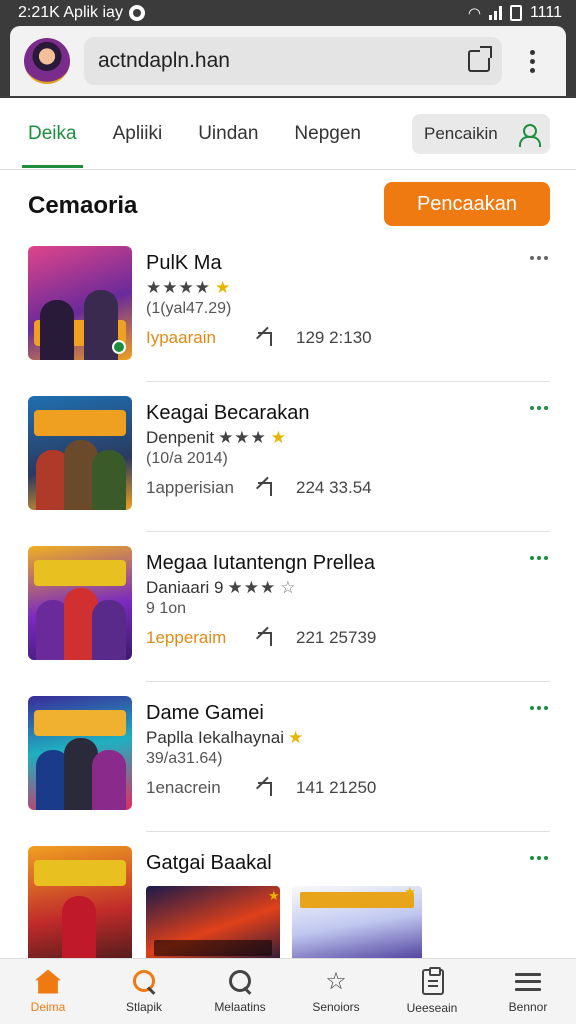 This screenshot has width=576, height=1024. I want to click on star-icon: ☆, so click(336, 981).